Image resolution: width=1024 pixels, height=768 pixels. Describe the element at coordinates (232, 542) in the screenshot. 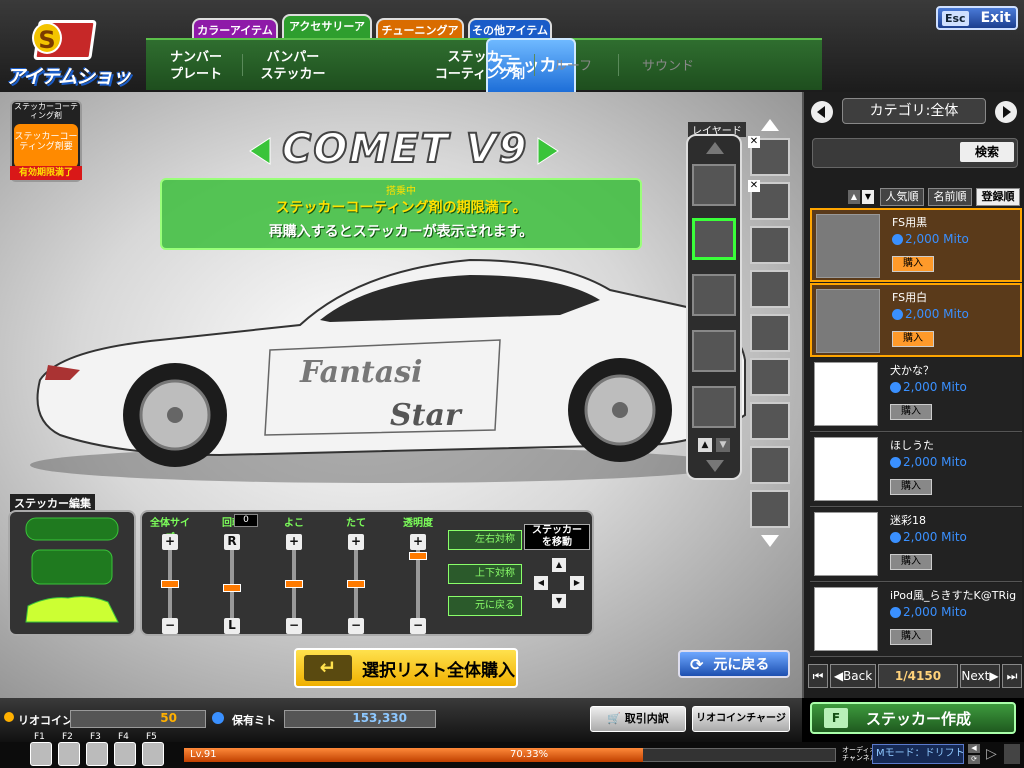

I see `slider-increase-button: R` at that location.